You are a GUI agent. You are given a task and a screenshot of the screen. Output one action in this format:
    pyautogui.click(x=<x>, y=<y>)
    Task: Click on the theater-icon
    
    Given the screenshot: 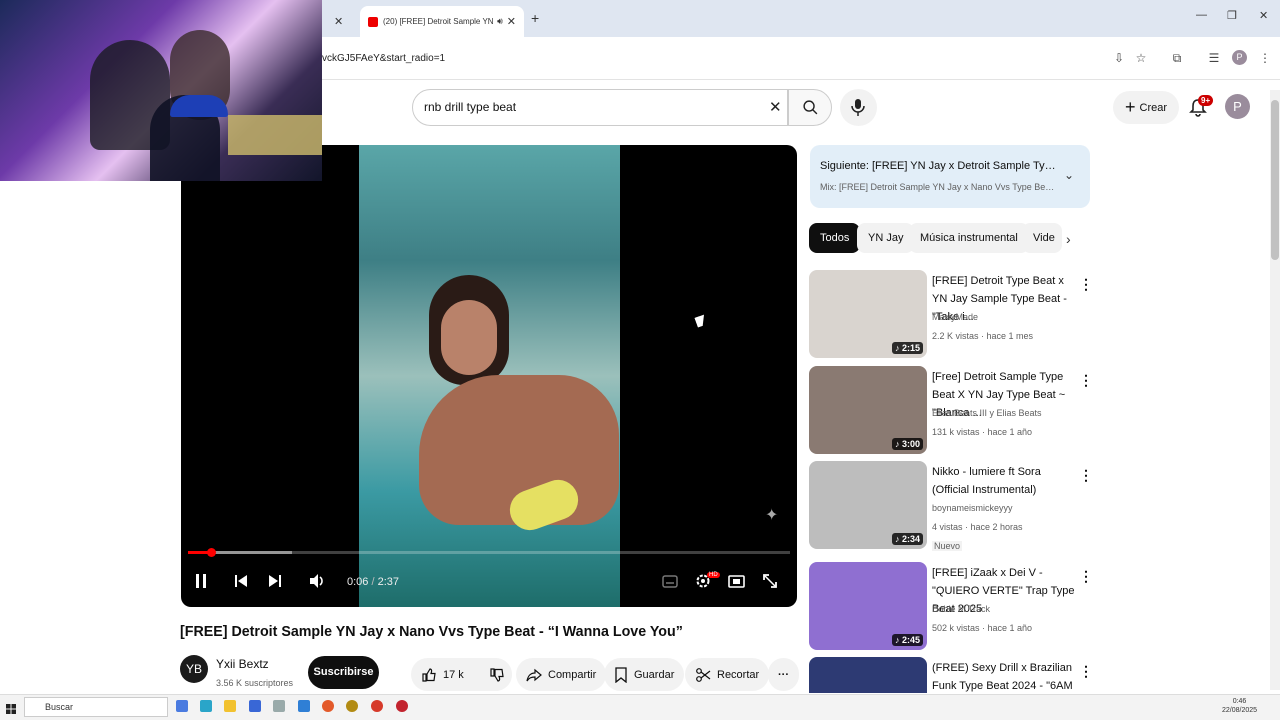 What is the action you would take?
    pyautogui.click(x=736, y=581)
    